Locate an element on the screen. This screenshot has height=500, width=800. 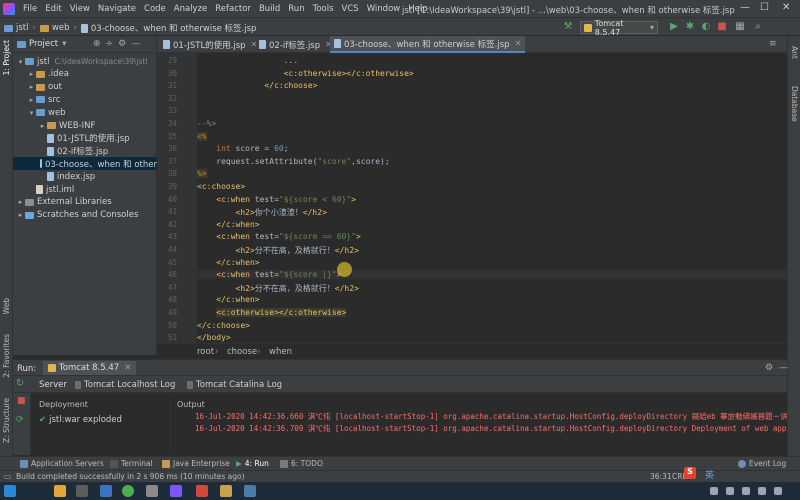
ime-language: 英 is located at coordinates (709, 474).